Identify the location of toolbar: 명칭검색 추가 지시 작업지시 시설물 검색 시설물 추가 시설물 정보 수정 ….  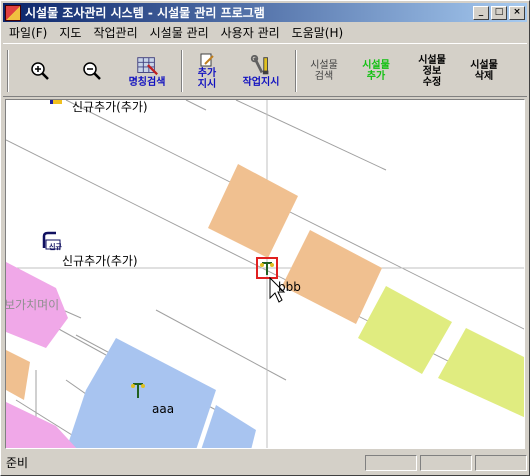
(265, 70).